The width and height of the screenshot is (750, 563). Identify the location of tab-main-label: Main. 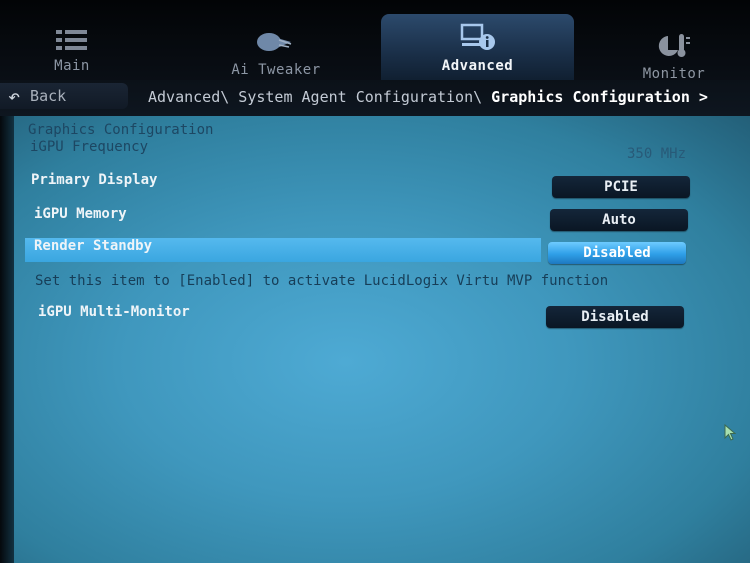
(72, 66).